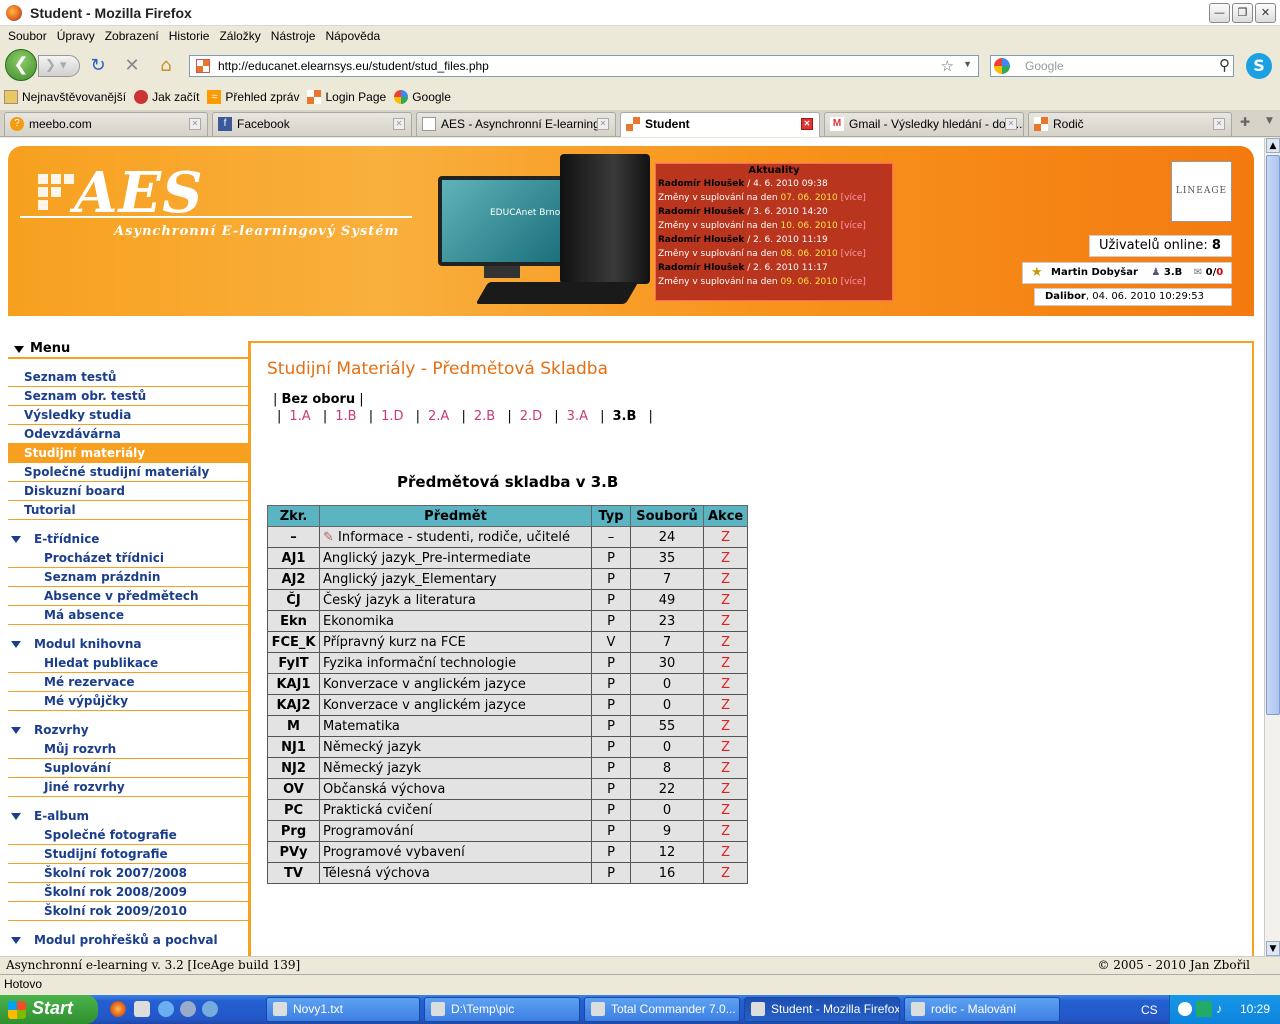  What do you see at coordinates (210, 1009) in the screenshot?
I see `desktop-quicklaunch-icon` at bounding box center [210, 1009].